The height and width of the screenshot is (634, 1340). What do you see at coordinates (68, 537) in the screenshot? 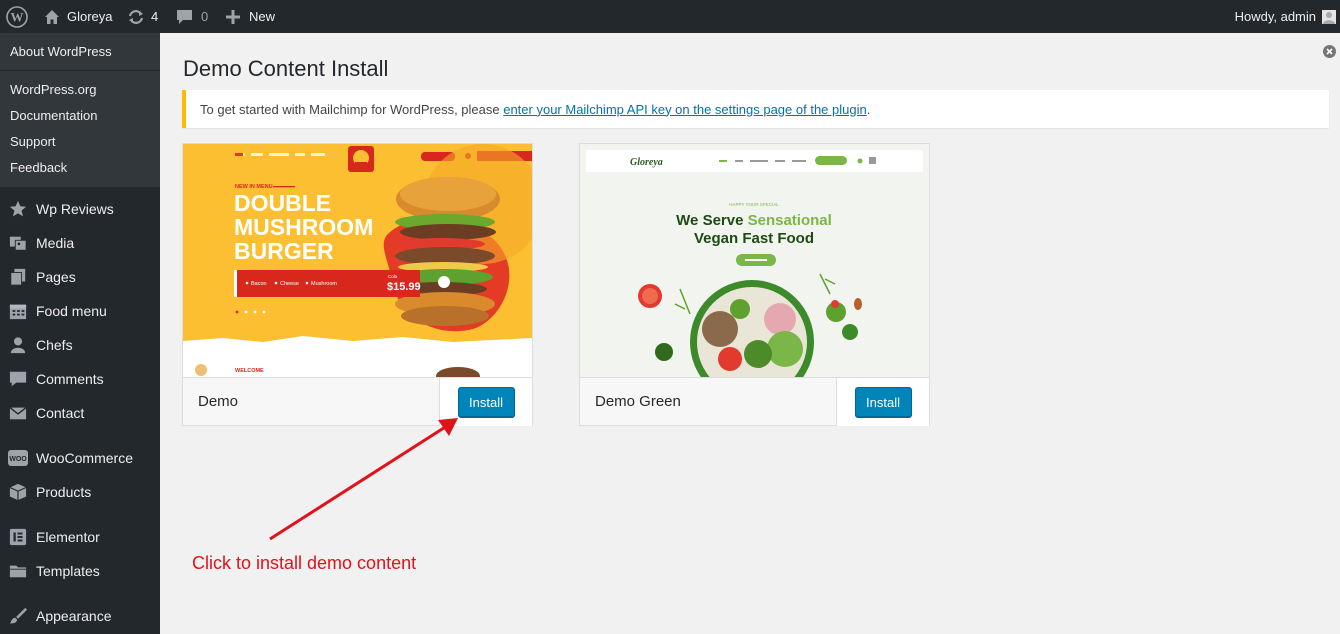
I see `sidebar-item-label: Elementor` at bounding box center [68, 537].